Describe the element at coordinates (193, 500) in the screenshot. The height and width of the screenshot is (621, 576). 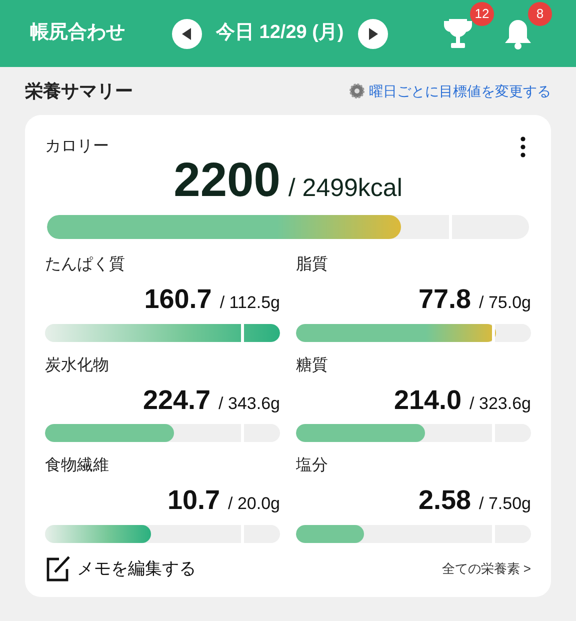
I see `nutrient-value: 10.7` at that location.